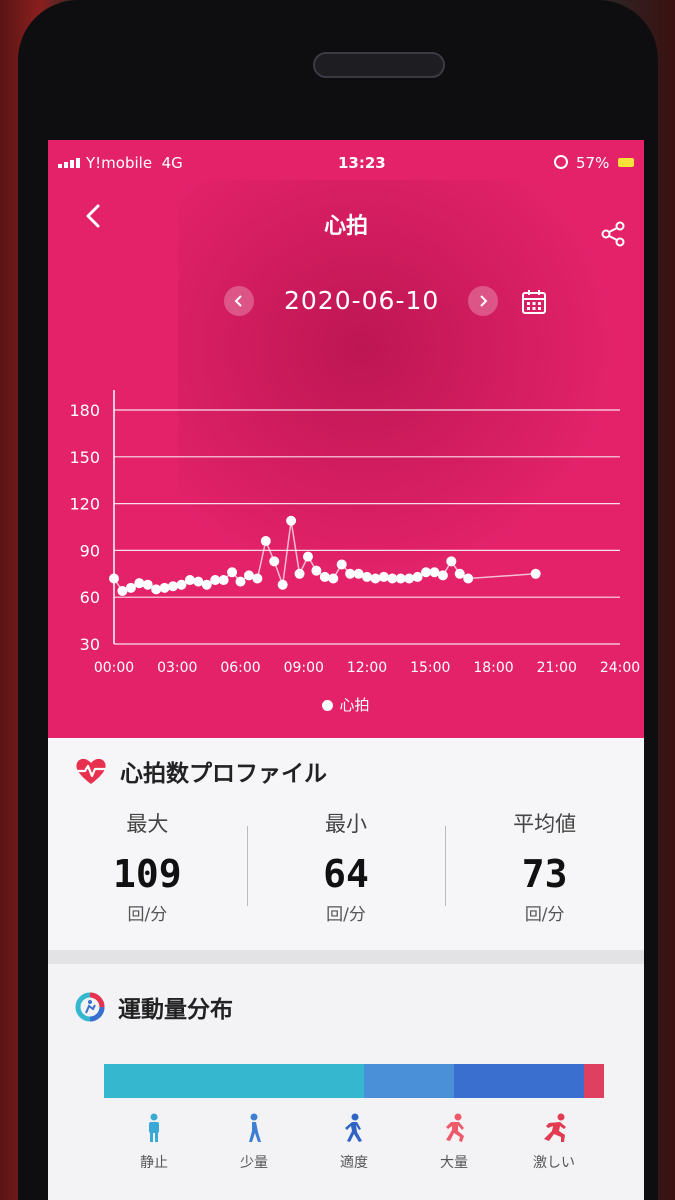 The width and height of the screenshot is (675, 1200). What do you see at coordinates (254, 1163) in the screenshot?
I see `activity-level-label: 少量` at bounding box center [254, 1163].